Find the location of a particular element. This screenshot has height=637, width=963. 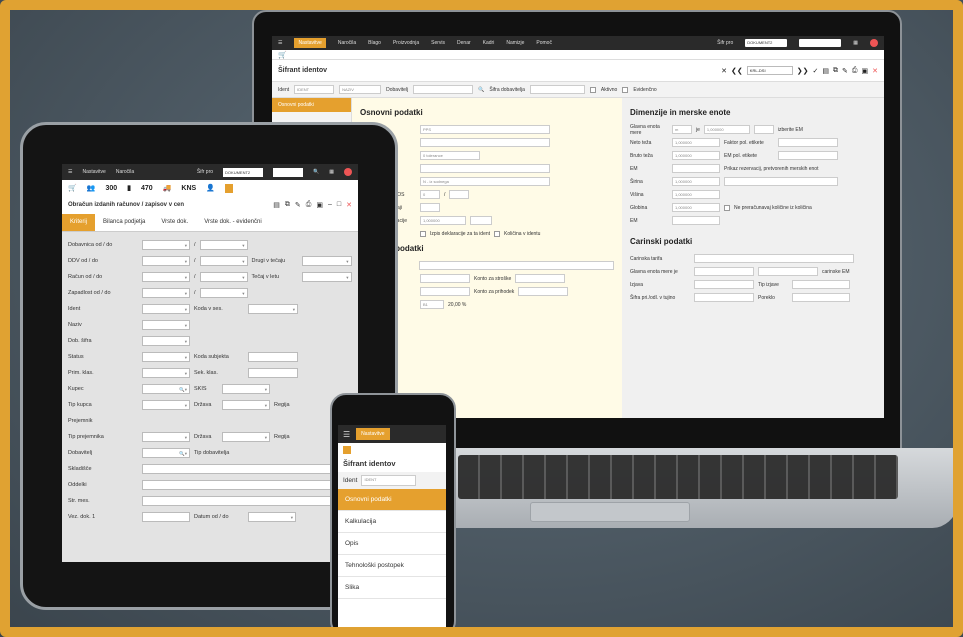

aktivno-checkbox is located at coordinates (592, 89).